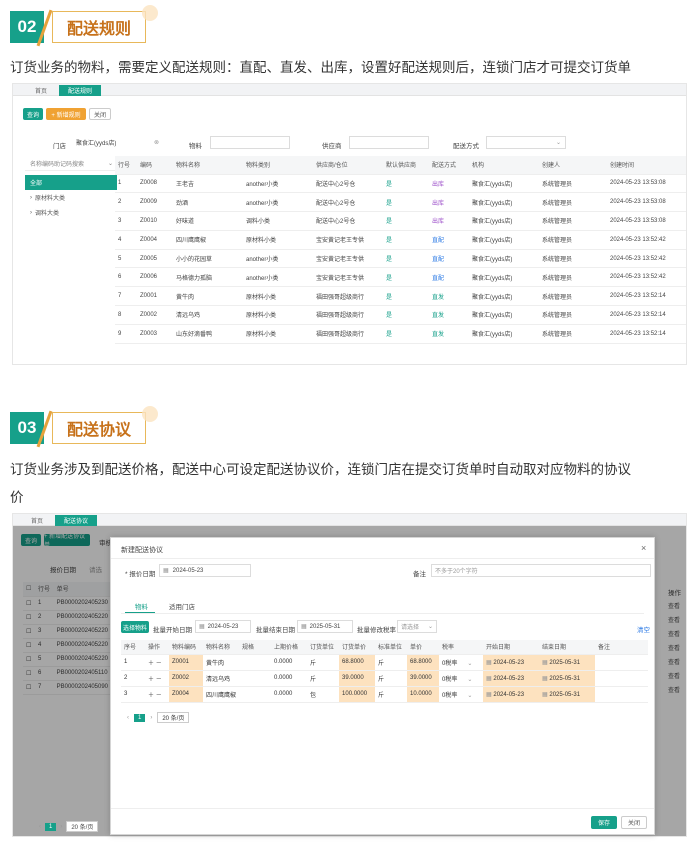  I want to click on table-cell, so click(255, 694).